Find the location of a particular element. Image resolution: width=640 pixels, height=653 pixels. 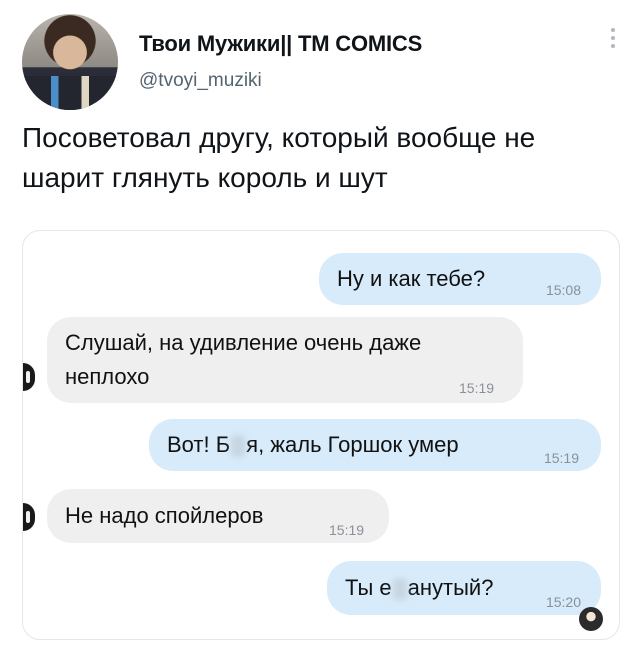

message-text-part: Вот! Б is located at coordinates (199, 444).